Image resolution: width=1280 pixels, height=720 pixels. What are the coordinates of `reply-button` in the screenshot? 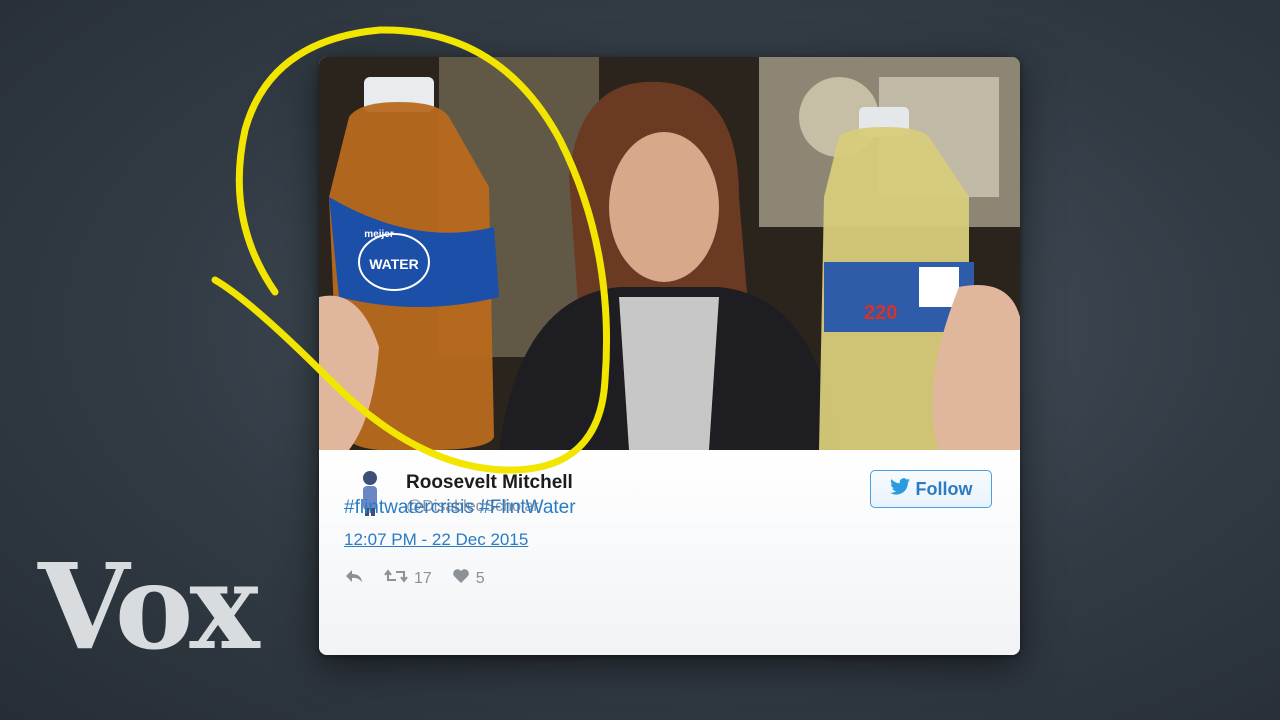 It's located at (354, 578).